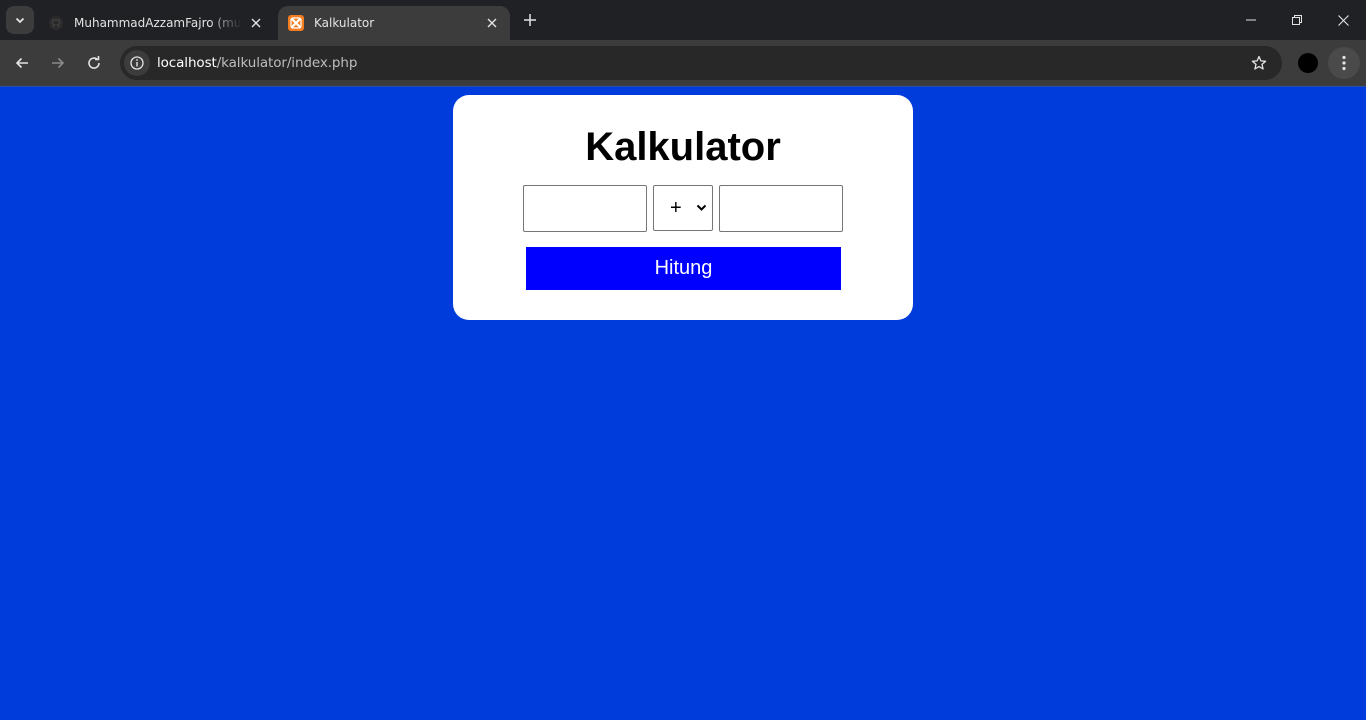 Image resolution: width=1366 pixels, height=720 pixels. I want to click on minimize-button, so click(1251, 20).